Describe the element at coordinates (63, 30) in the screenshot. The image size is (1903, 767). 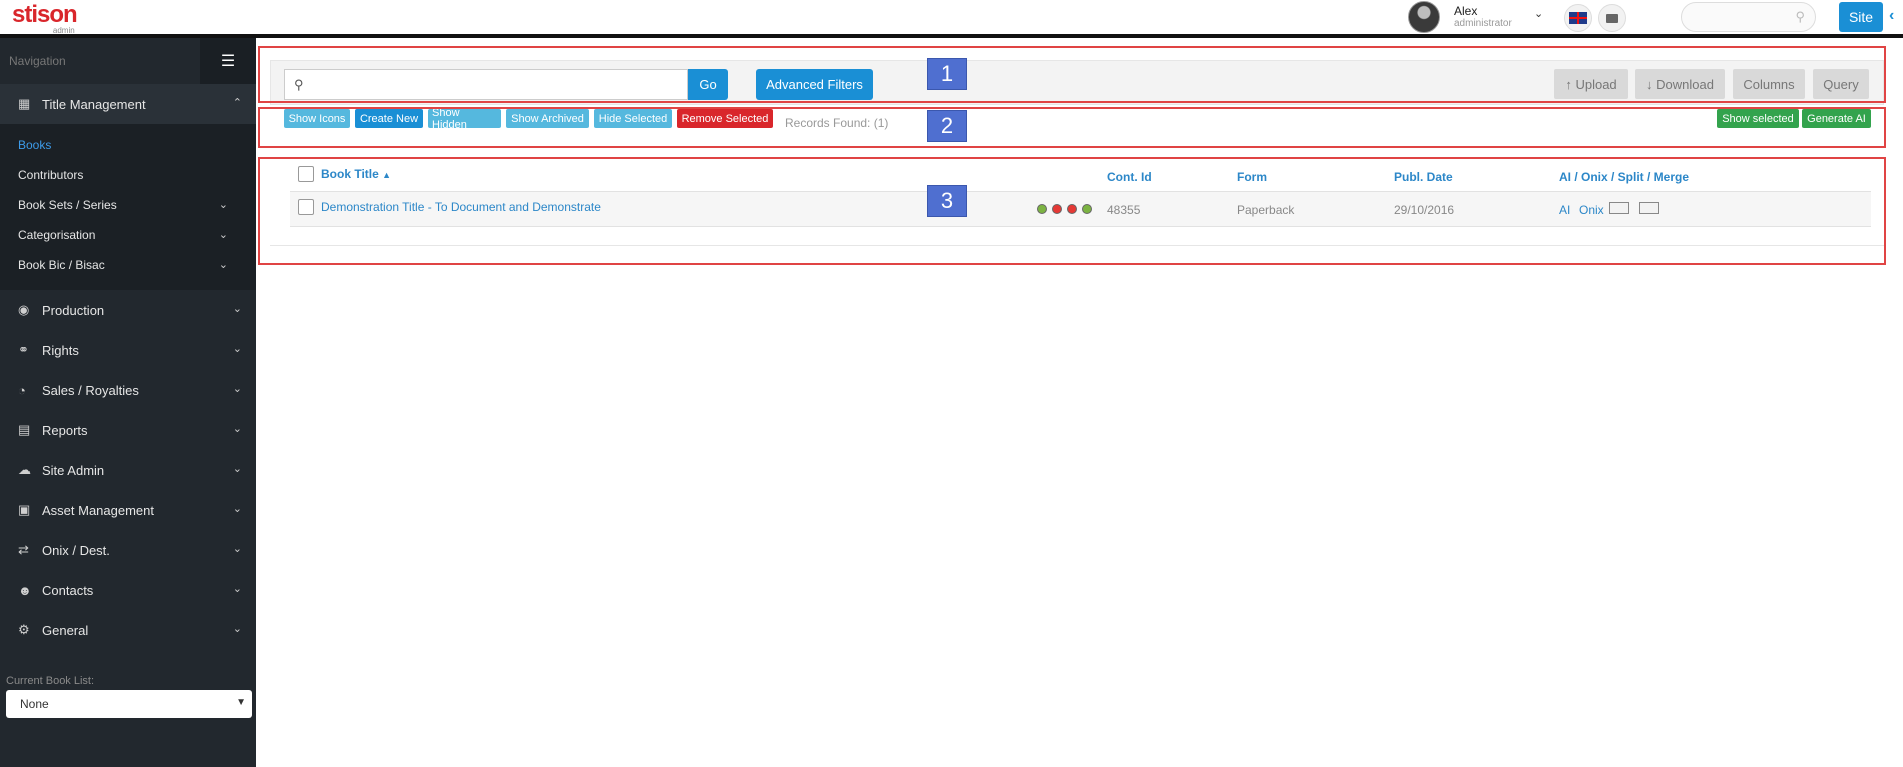
I see `logo-subtext: admin` at that location.